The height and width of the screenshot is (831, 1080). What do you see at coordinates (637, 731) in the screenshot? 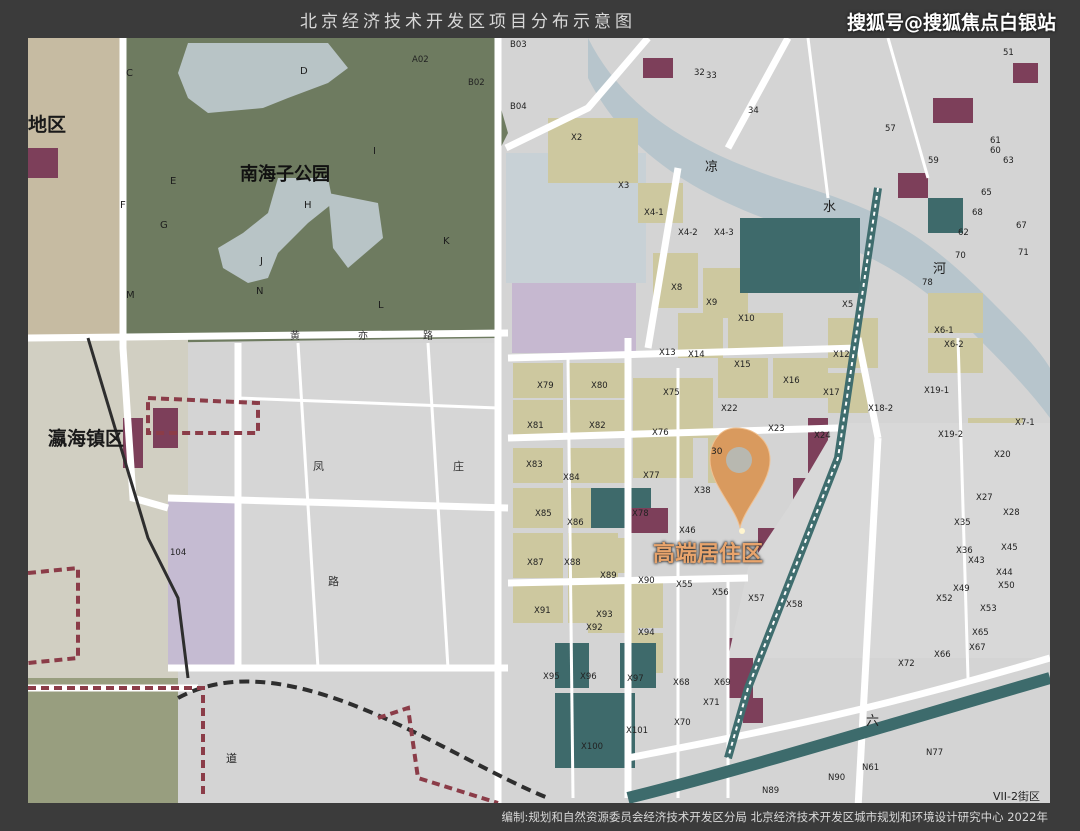
I see `block-code-label: X101` at bounding box center [637, 731].